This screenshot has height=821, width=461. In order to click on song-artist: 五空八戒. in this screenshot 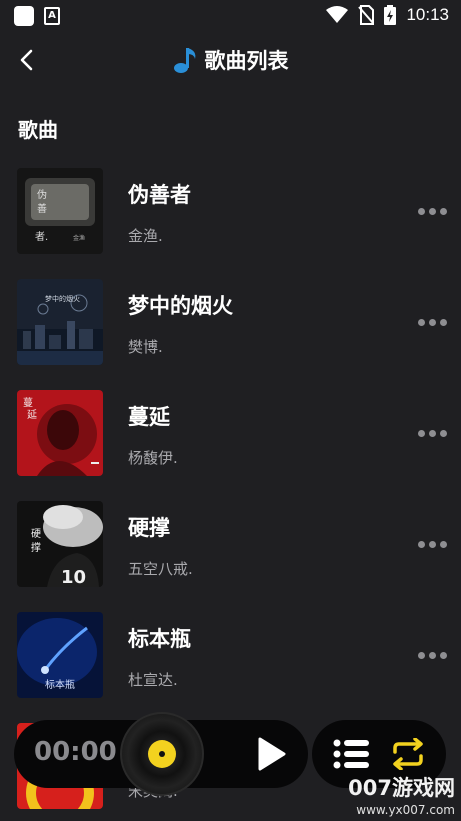, I will do `click(160, 569)`.